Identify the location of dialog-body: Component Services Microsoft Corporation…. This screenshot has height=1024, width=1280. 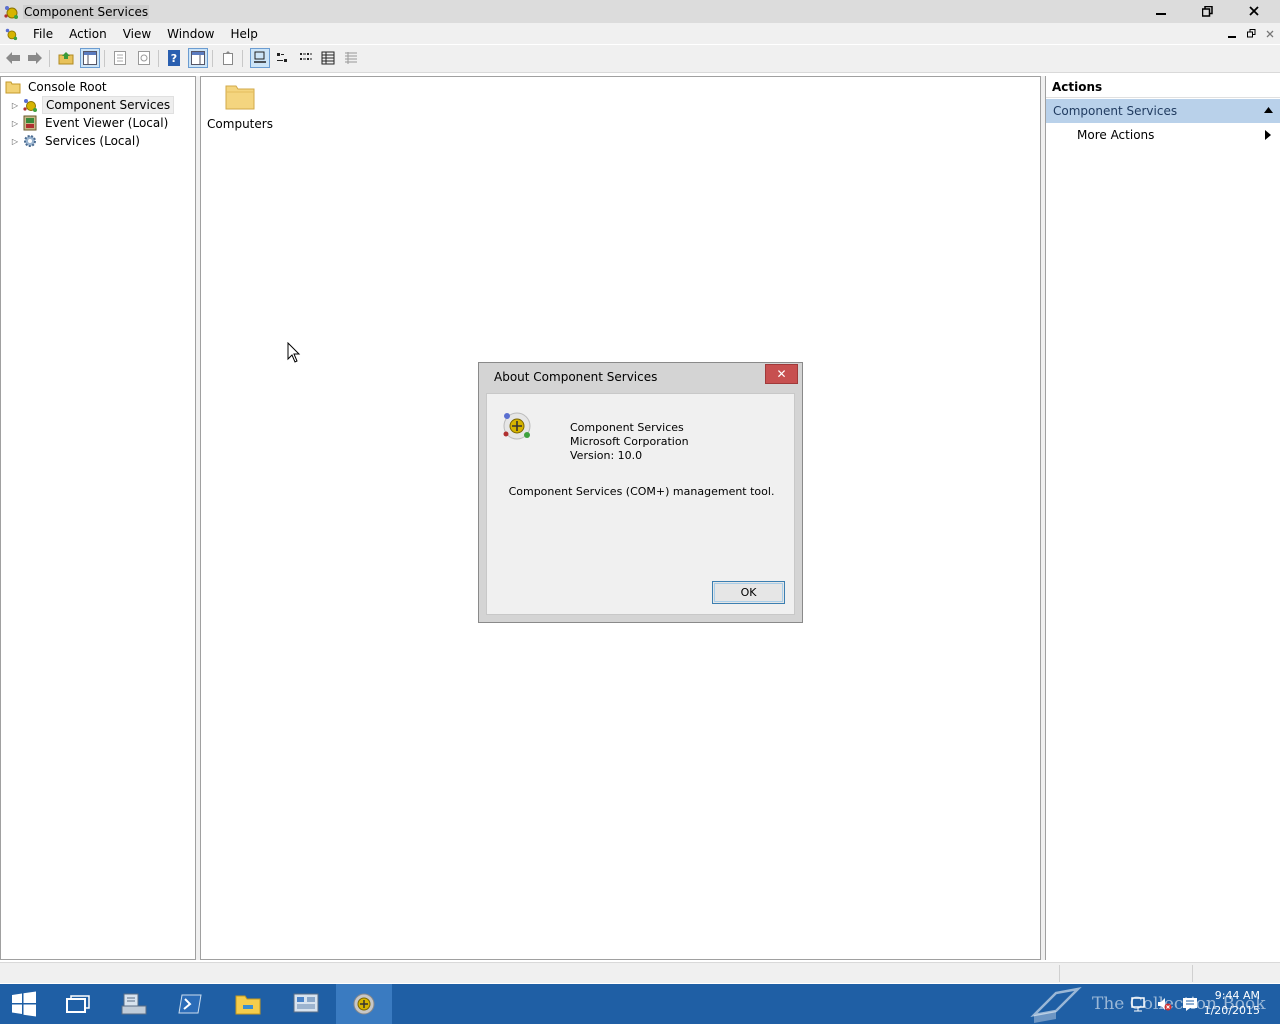
(640, 504).